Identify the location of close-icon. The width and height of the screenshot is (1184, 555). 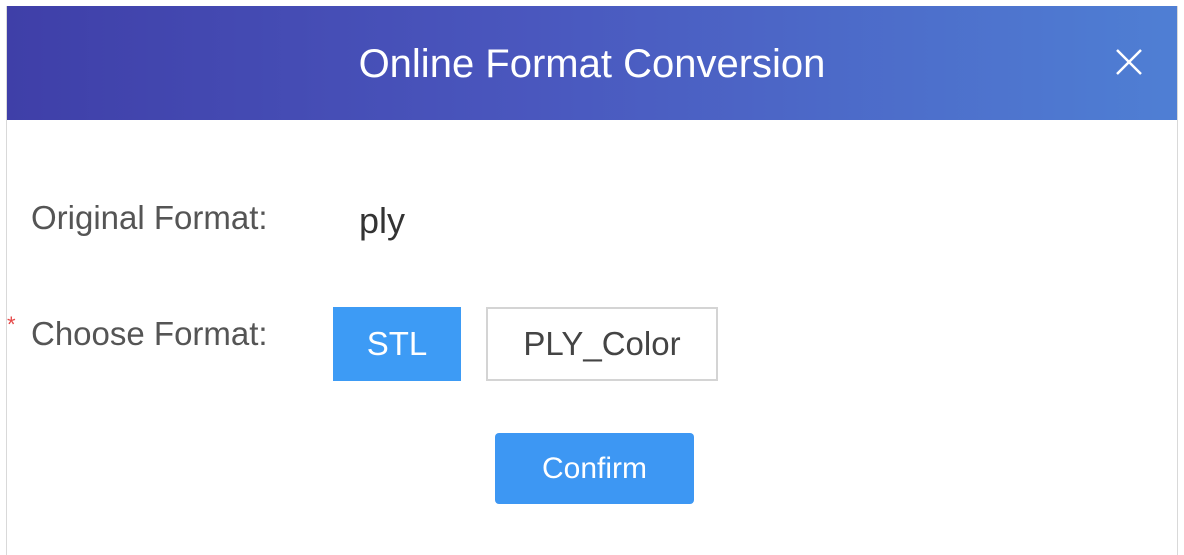
(1129, 62).